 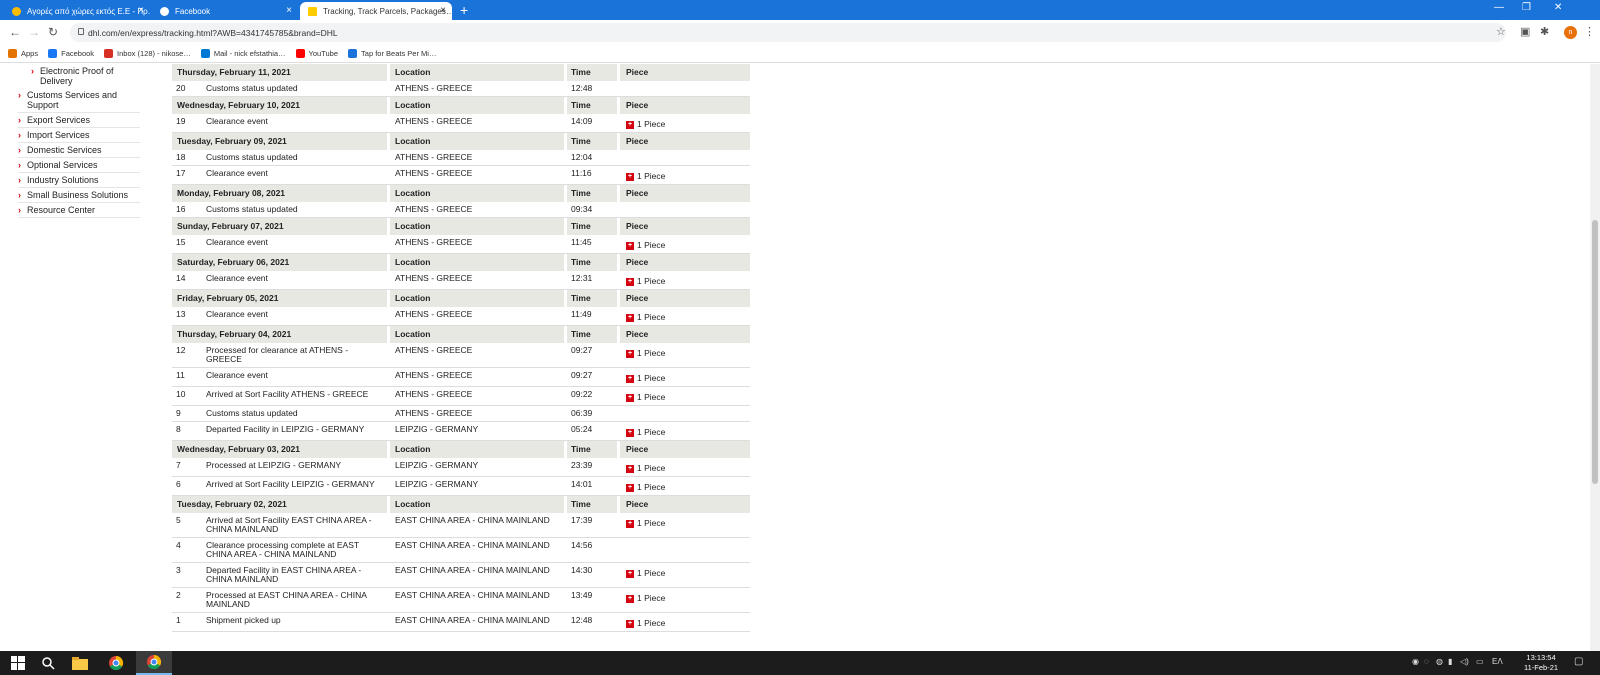 I want to click on extension-icon: ▣, so click(x=1525, y=31).